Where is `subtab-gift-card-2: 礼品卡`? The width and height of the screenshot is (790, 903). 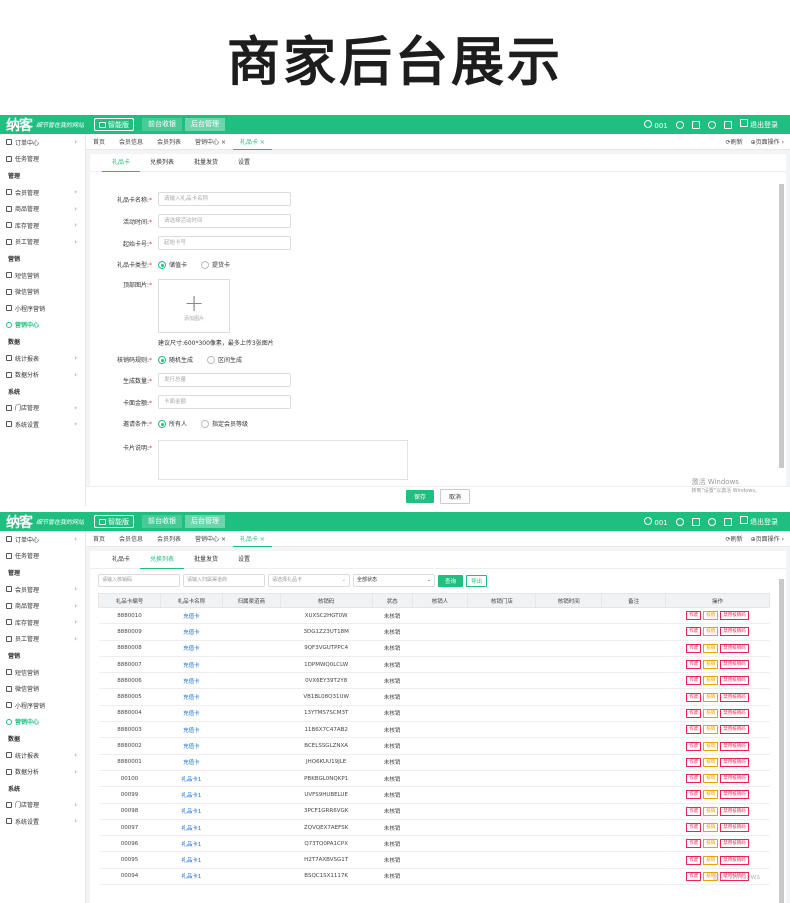
subtab-gift-card-2: 礼品卡 is located at coordinates (121, 560).